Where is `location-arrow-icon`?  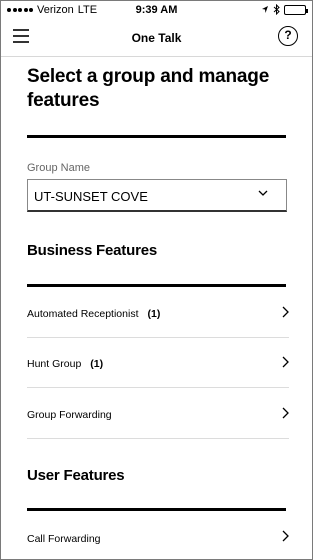 location-arrow-icon is located at coordinates (265, 9).